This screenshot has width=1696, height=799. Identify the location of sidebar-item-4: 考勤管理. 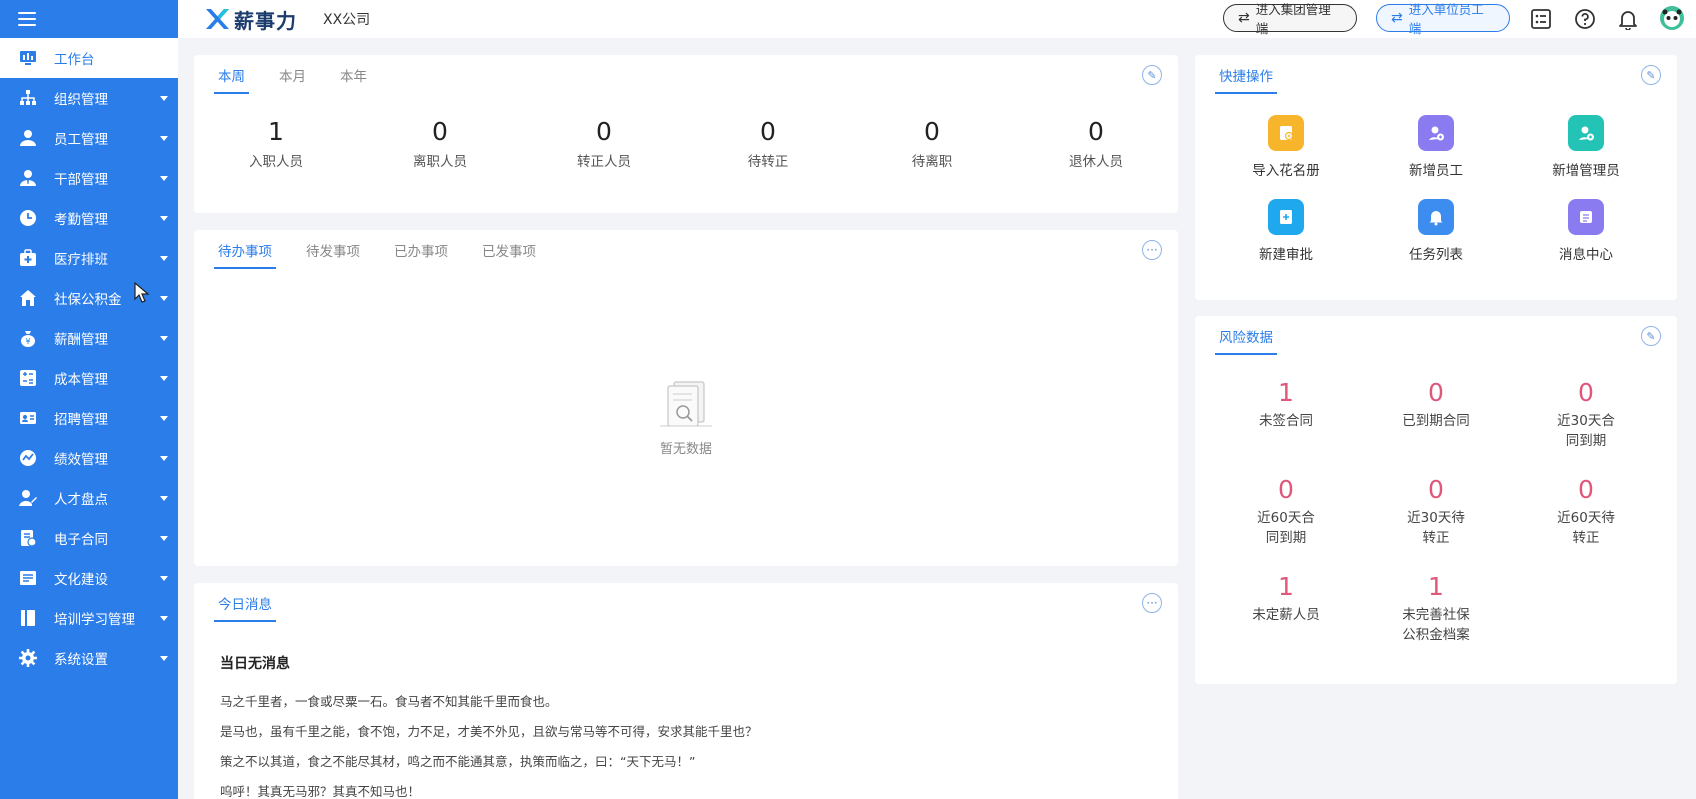
(89, 218).